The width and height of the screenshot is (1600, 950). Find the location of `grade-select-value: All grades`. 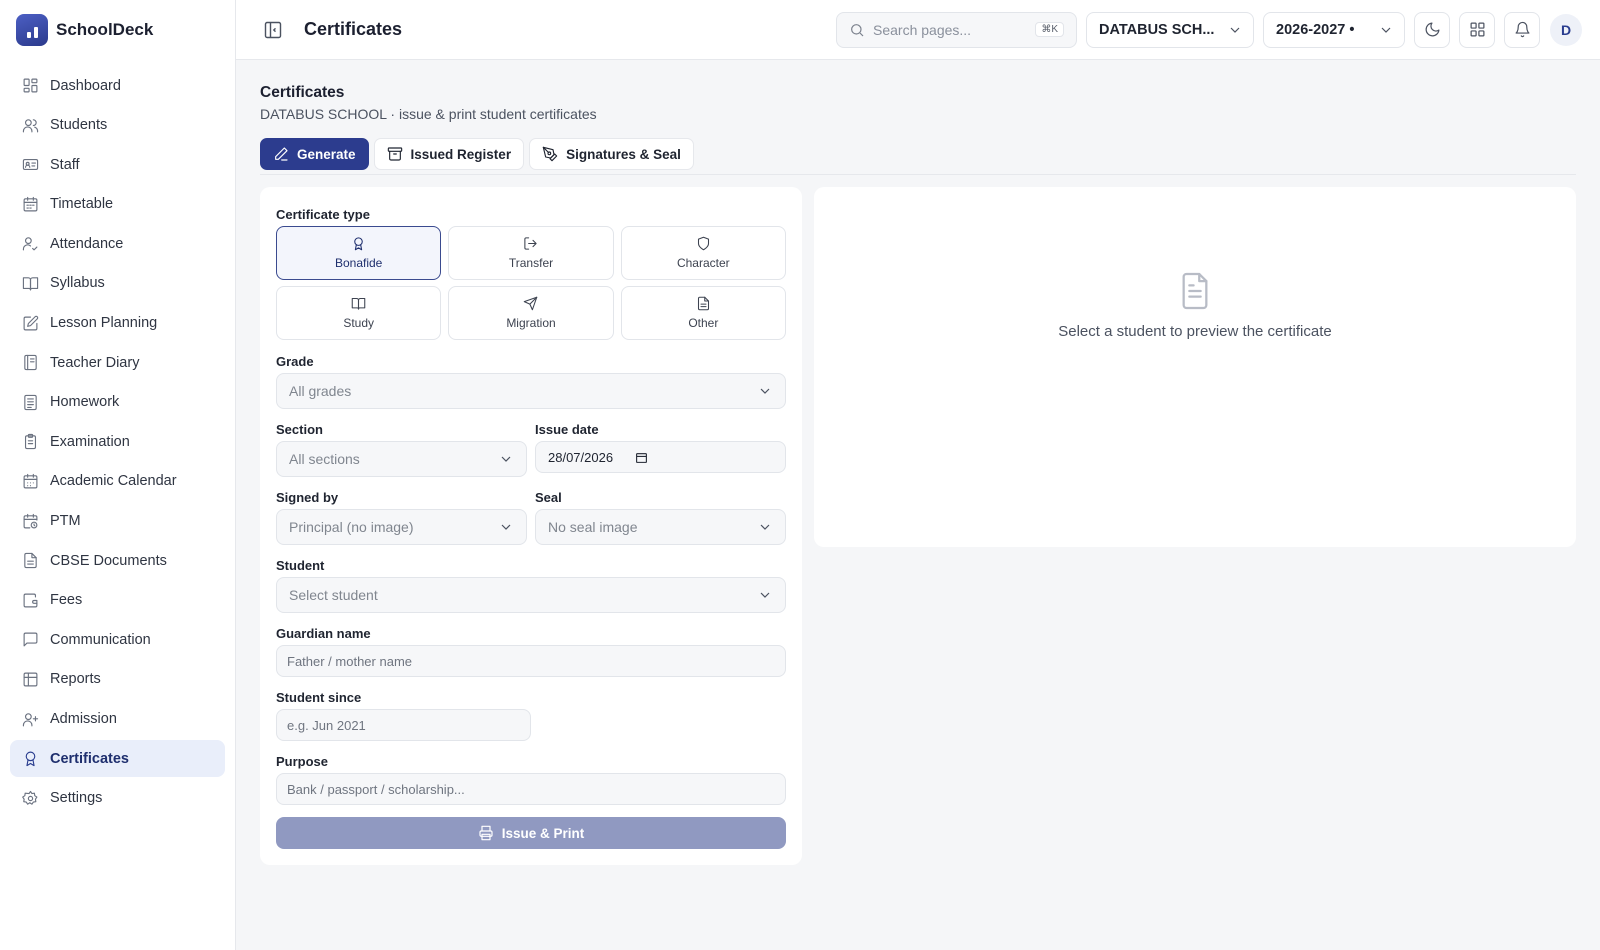

grade-select-value: All grades is located at coordinates (320, 391).